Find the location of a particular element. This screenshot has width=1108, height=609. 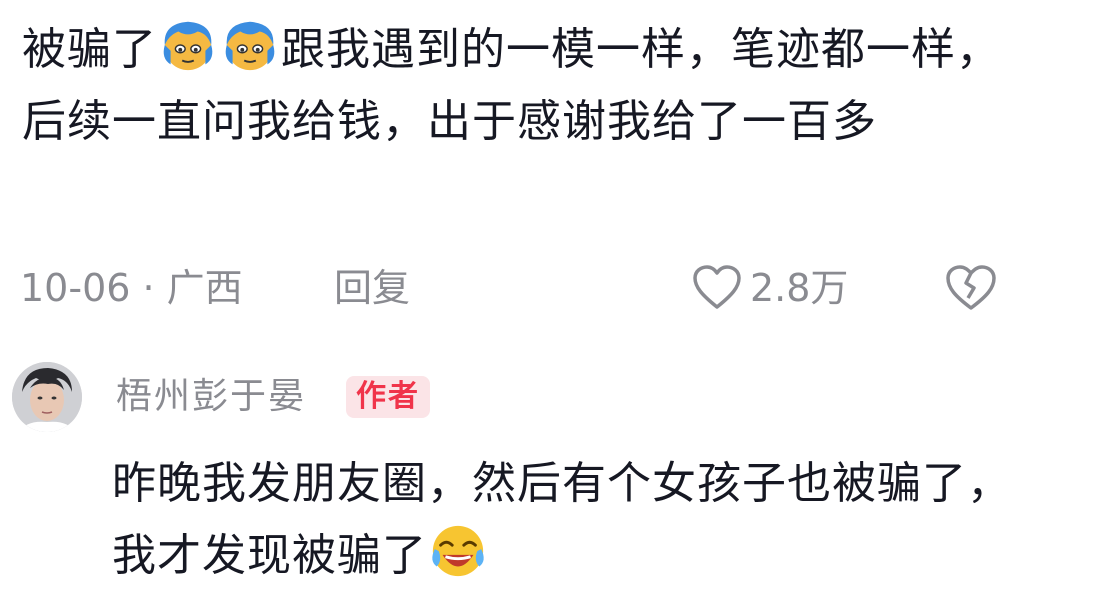

author-badge: 作者 is located at coordinates (388, 397).